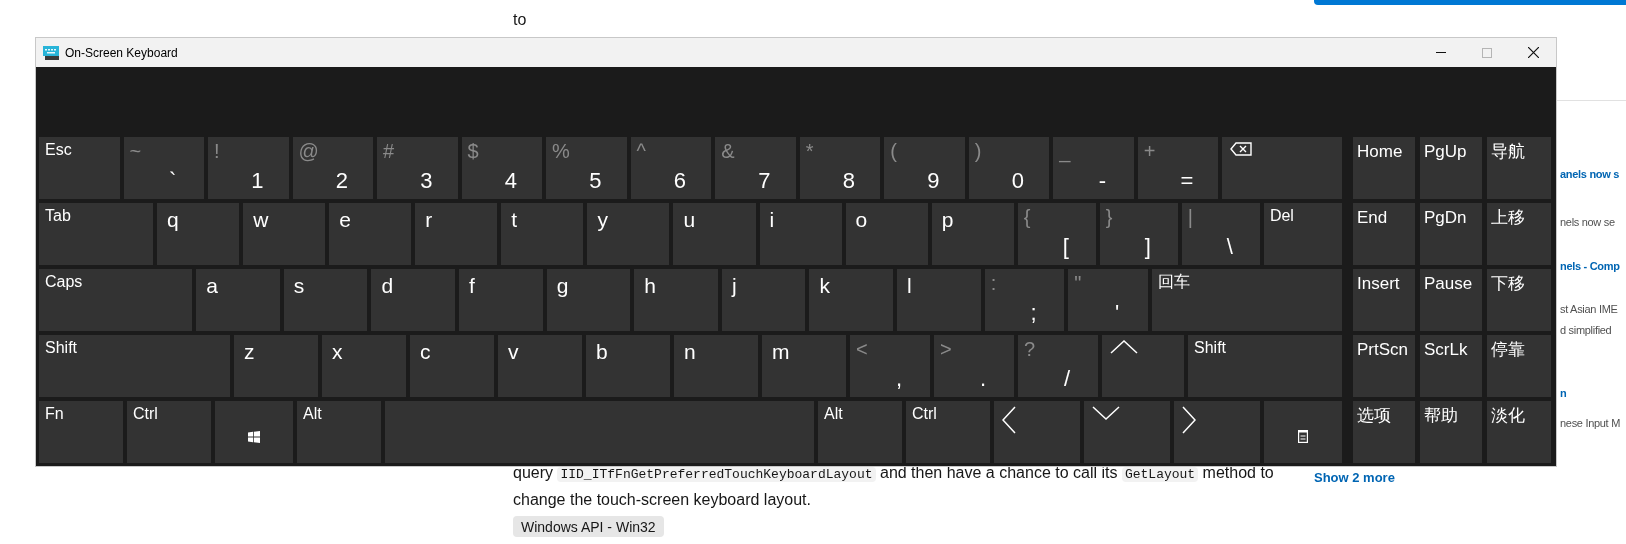 The height and width of the screenshot is (544, 1626). Describe the element at coordinates (1441, 52) in the screenshot. I see `minimize-icon` at that location.